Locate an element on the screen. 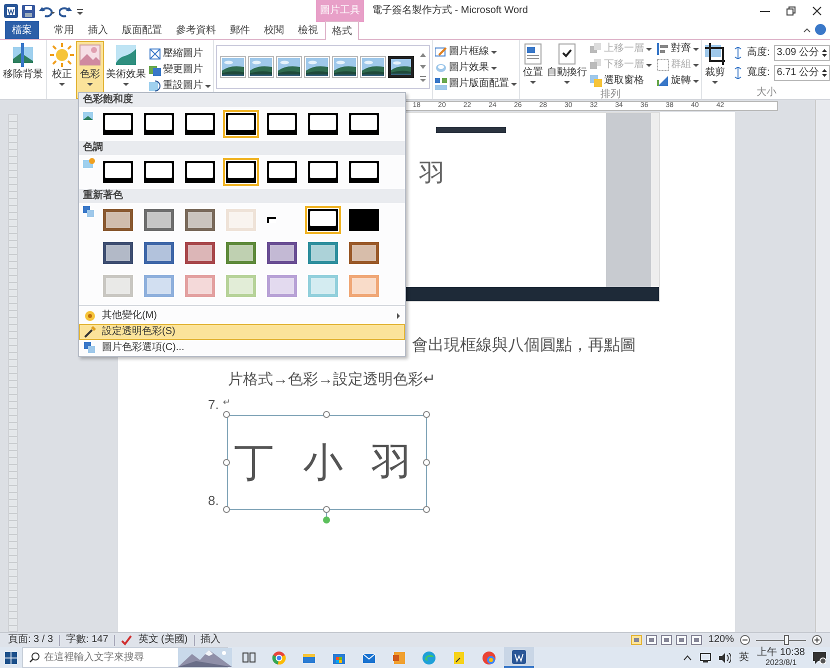 The height and width of the screenshot is (668, 830). paragraph-mark: ↵ is located at coordinates (226, 402).